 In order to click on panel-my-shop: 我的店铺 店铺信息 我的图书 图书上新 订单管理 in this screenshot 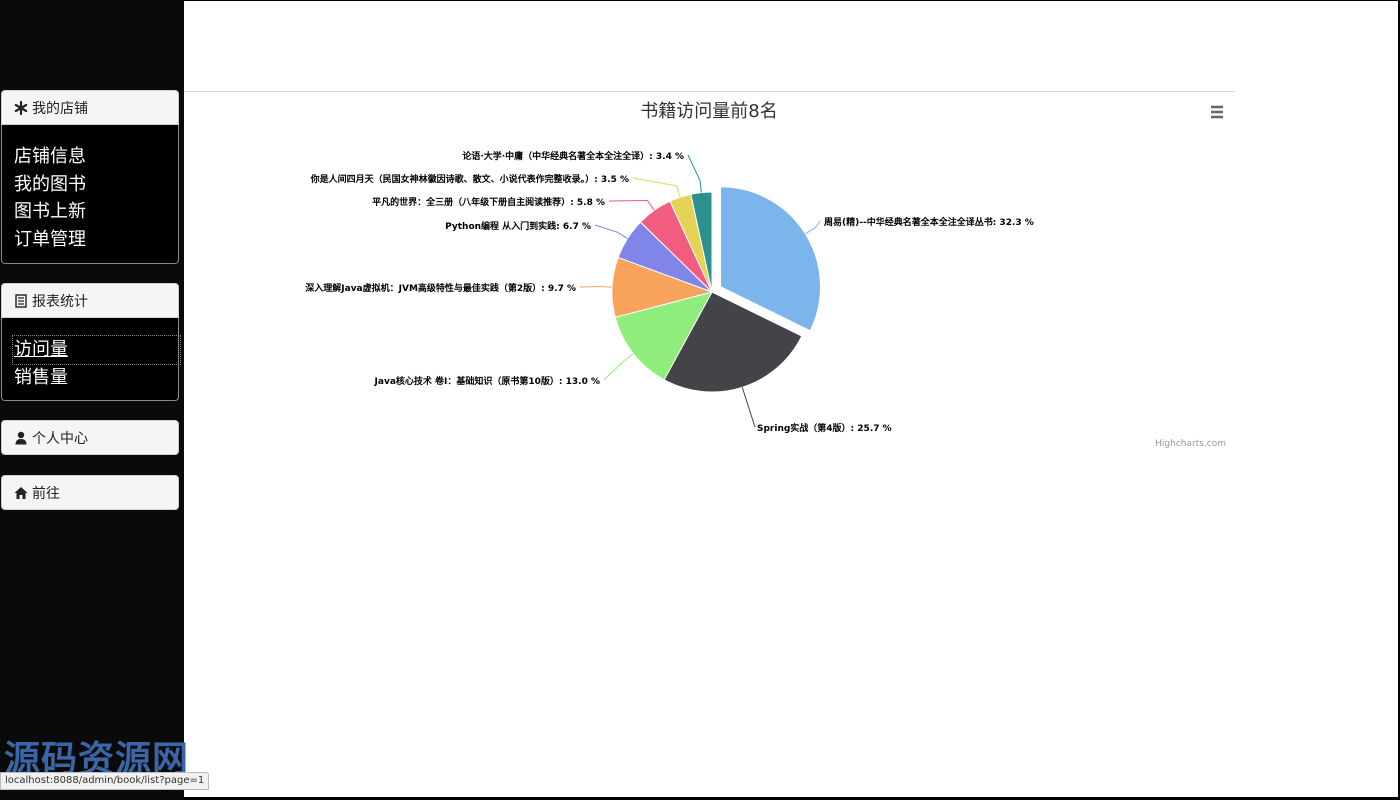, I will do `click(90, 177)`.